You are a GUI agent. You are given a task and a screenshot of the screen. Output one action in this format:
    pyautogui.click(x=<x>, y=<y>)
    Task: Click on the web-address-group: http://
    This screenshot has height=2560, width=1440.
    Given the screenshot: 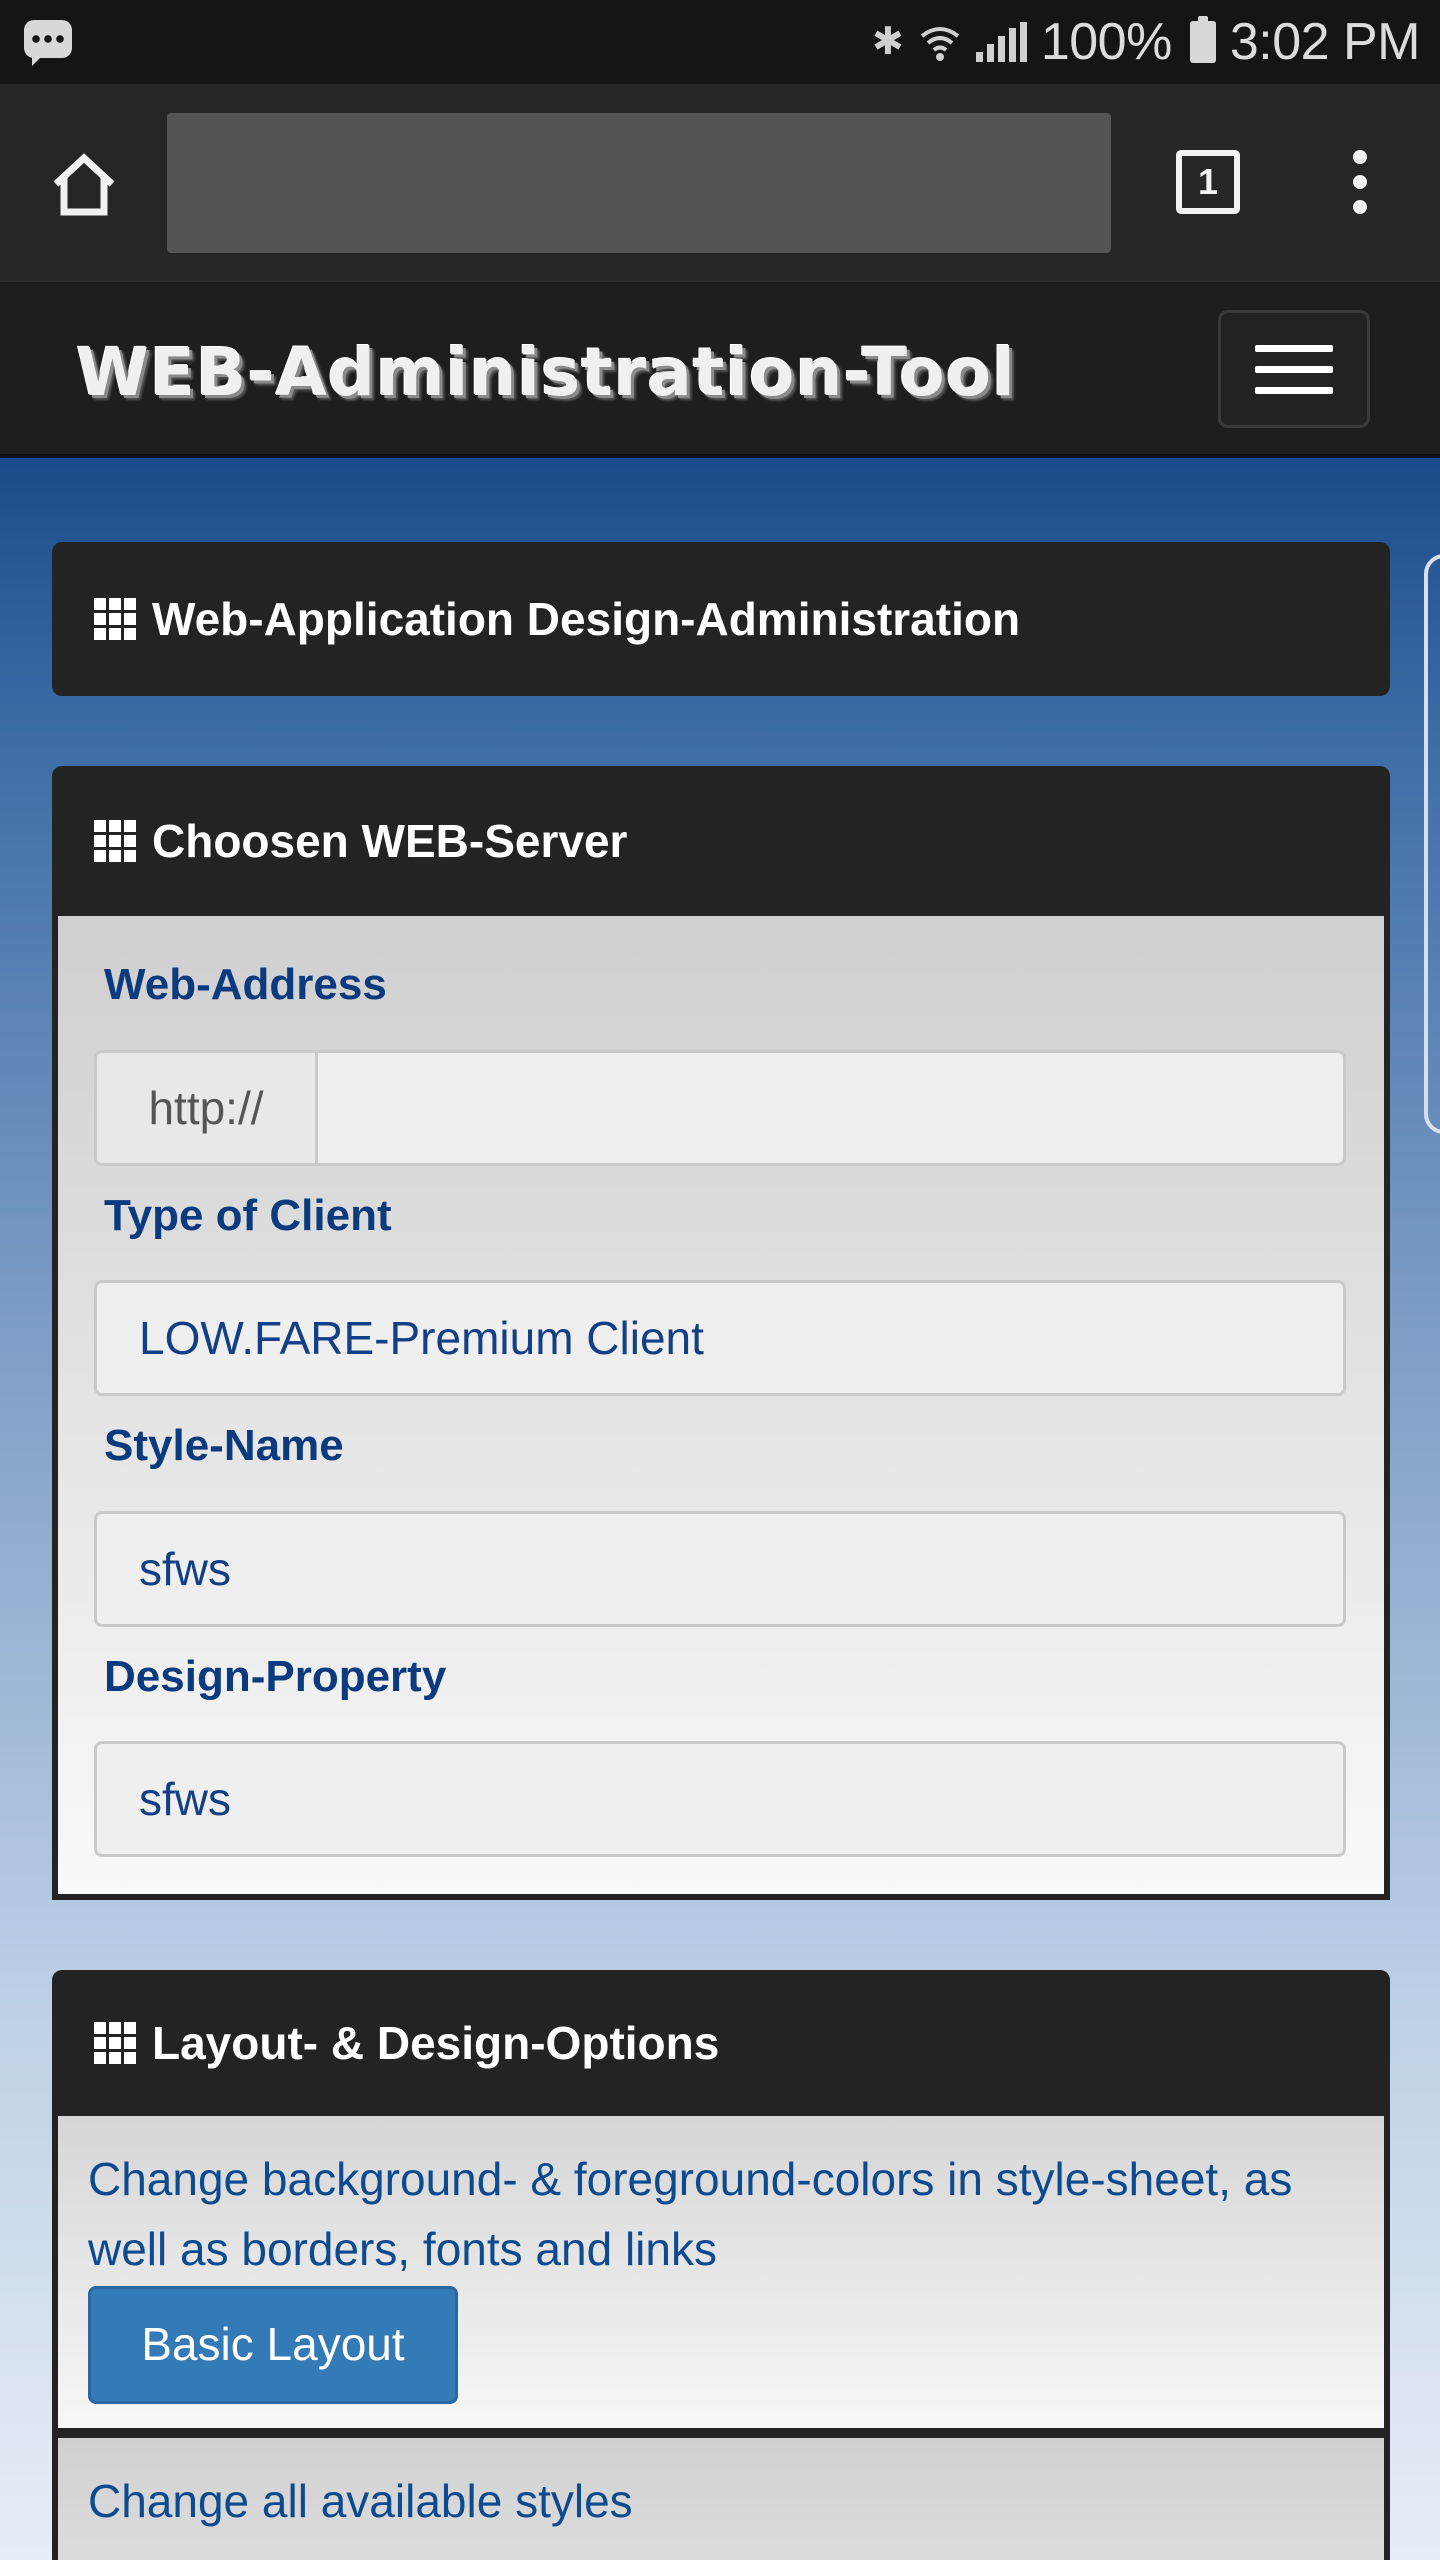 What is the action you would take?
    pyautogui.click(x=720, y=1108)
    